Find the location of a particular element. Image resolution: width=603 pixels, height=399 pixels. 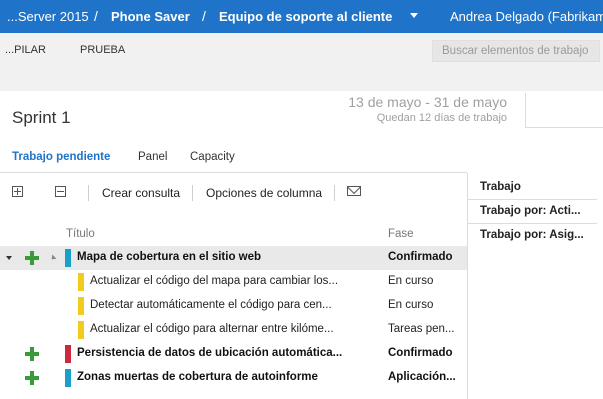

row-title: Mapa de cobertura en el sitio web is located at coordinates (229, 257).